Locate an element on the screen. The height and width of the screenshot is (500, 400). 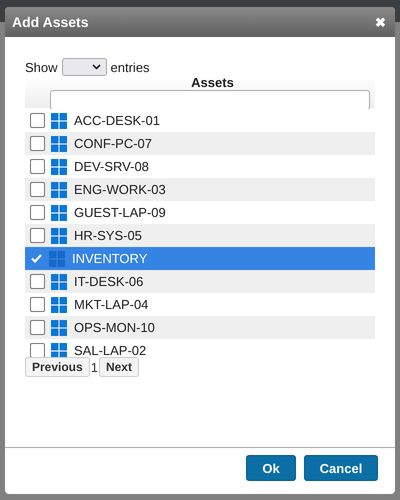
asset-name: HR-SYS-05 is located at coordinates (108, 235).